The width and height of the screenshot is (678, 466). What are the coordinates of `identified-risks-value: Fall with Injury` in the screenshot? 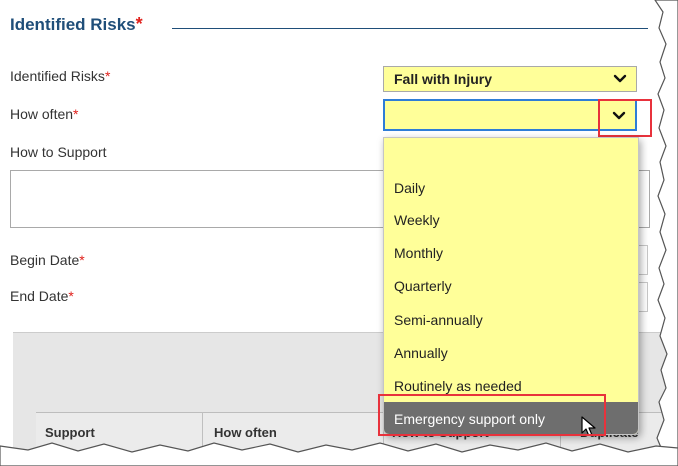 It's located at (443, 79).